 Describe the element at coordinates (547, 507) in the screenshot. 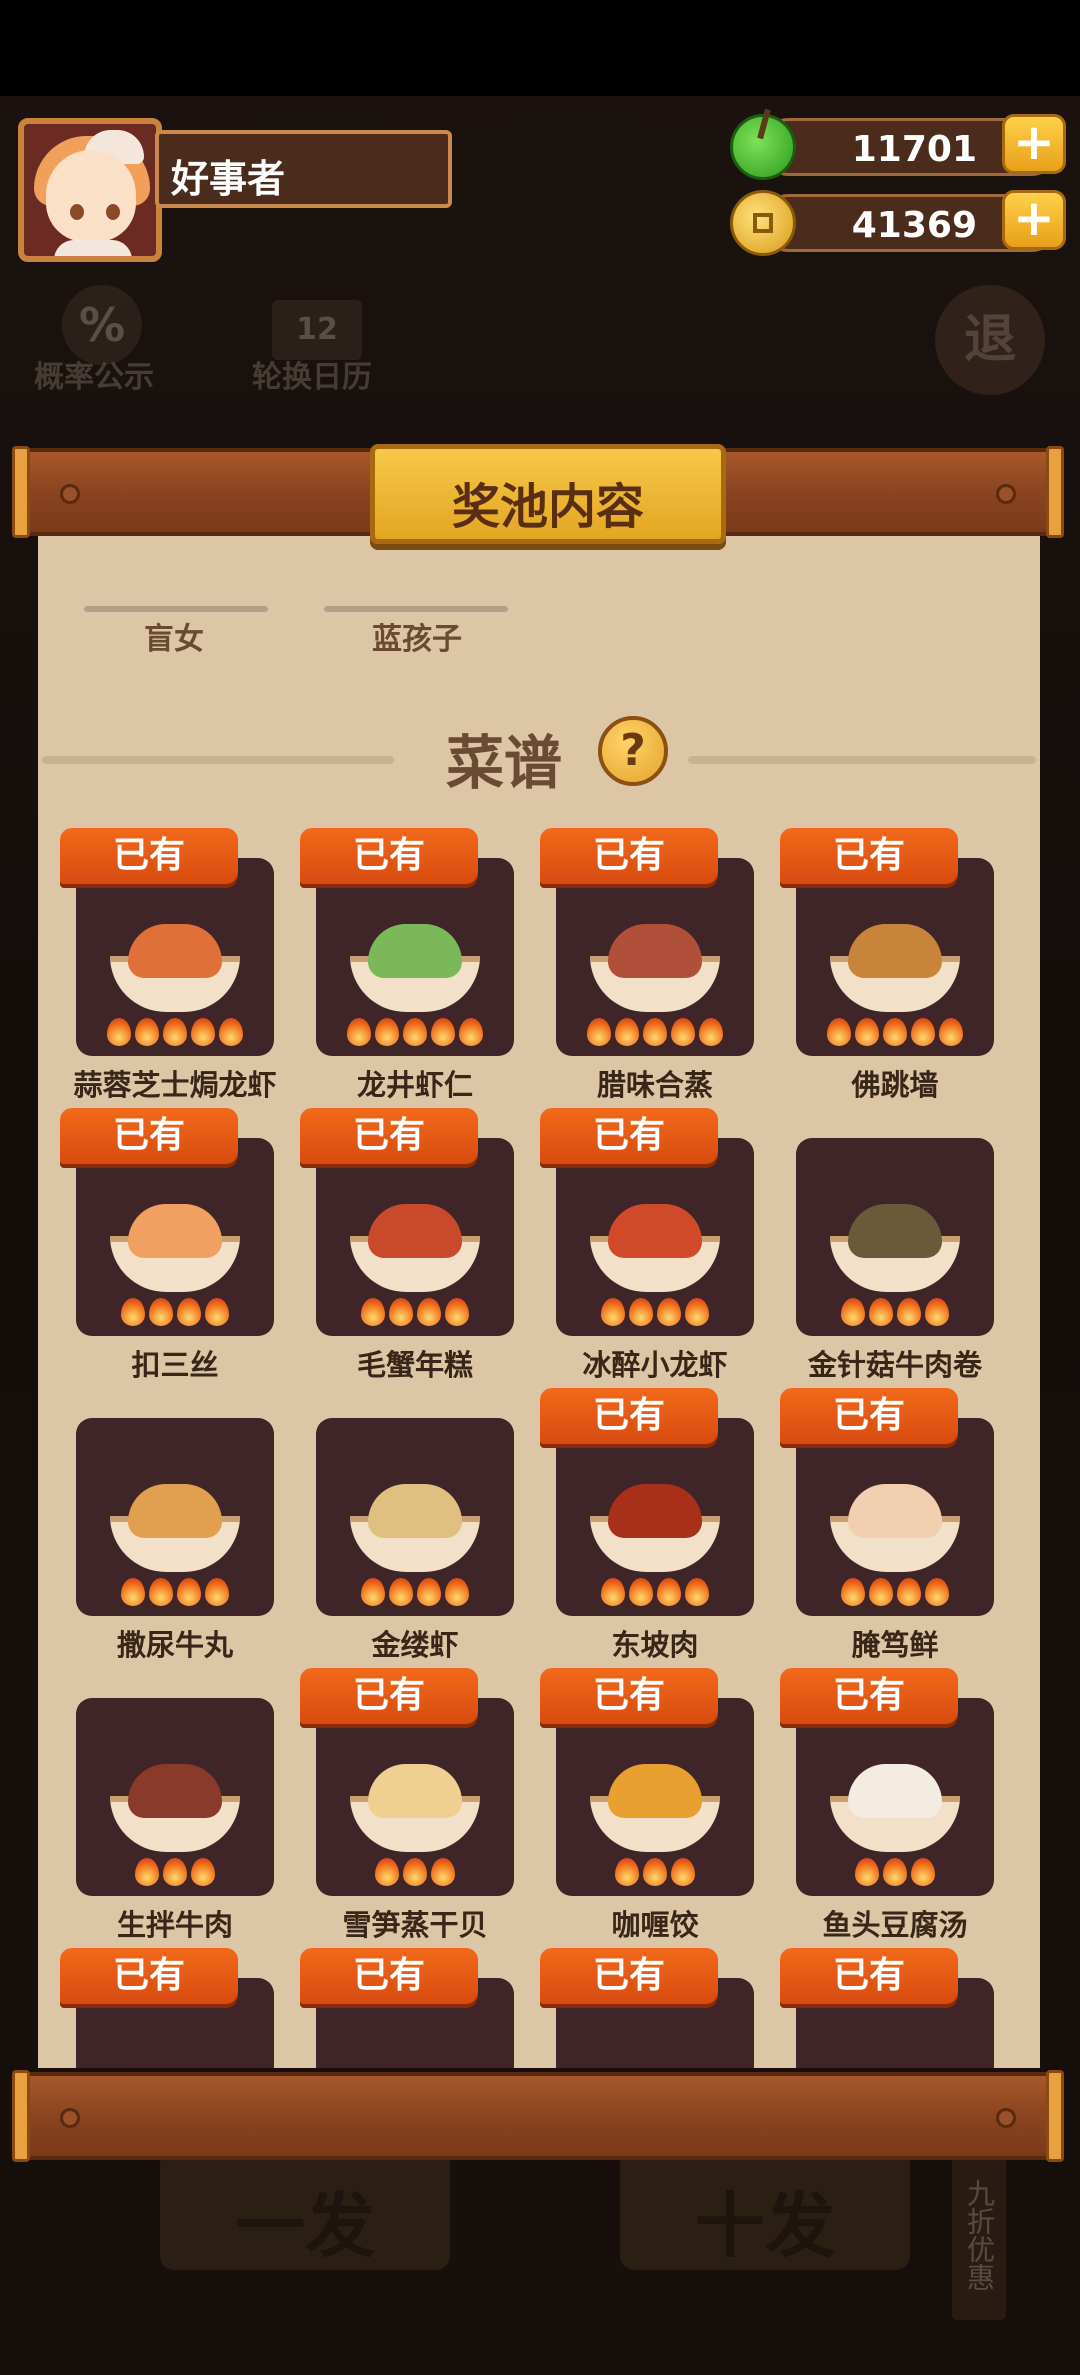

I see `panel-title: 奖池内容` at that location.